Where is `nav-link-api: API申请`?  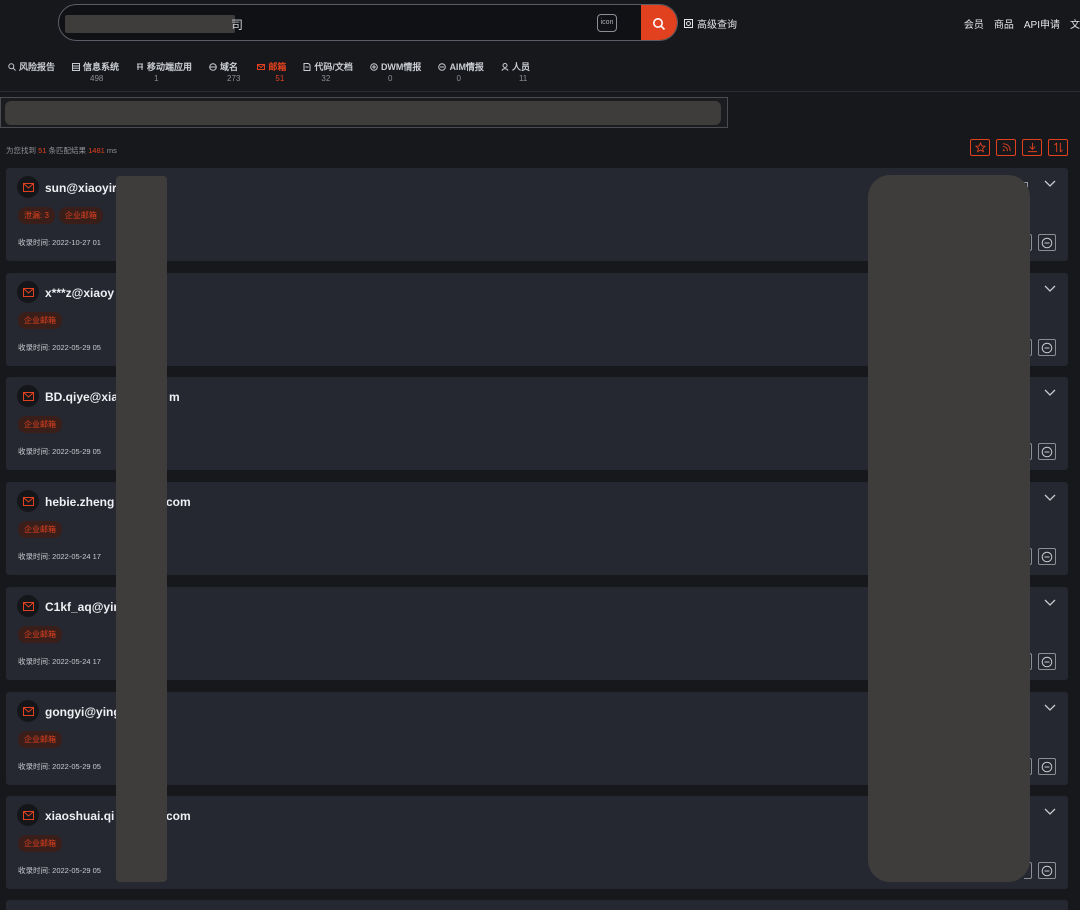 nav-link-api: API申请 is located at coordinates (1042, 23).